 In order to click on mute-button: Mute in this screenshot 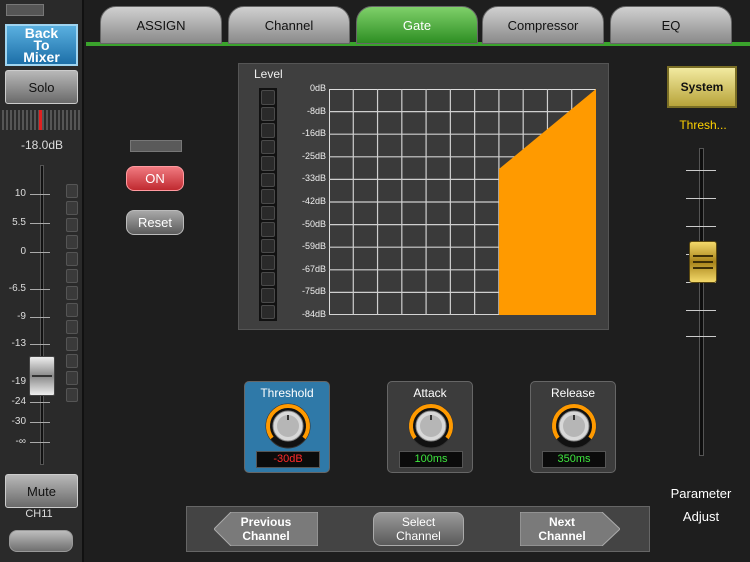, I will do `click(41, 491)`.